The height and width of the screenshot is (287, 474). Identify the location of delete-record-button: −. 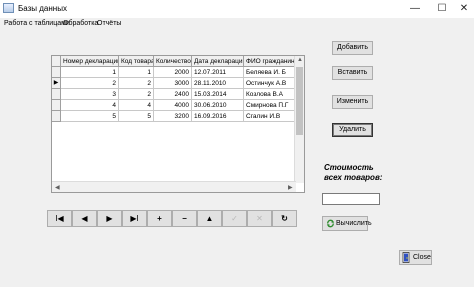
(184, 218).